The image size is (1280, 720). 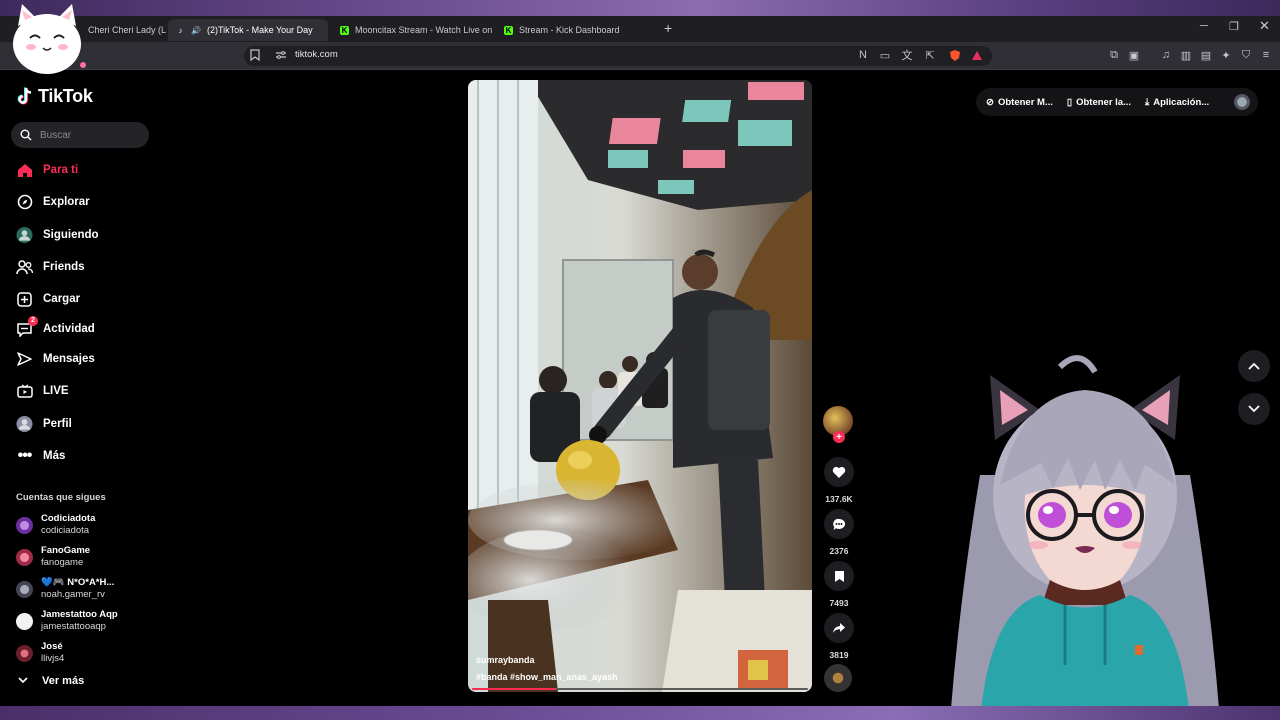 What do you see at coordinates (839, 628) in the screenshot?
I see `share-arrow-icon` at bounding box center [839, 628].